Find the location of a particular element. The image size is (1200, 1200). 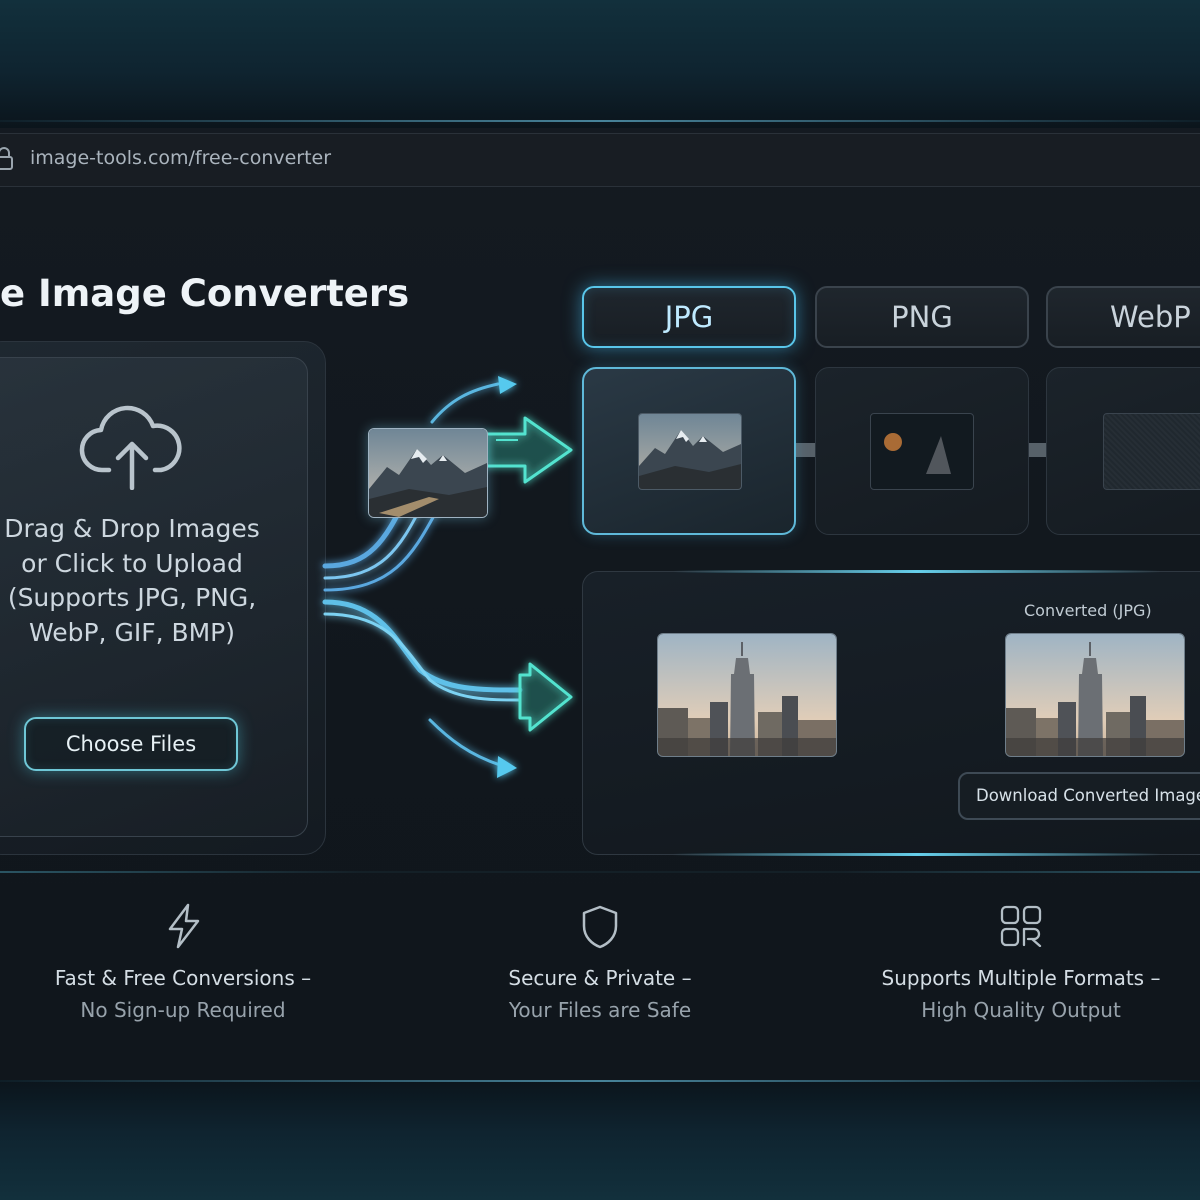

feature-secure-subtitle: Your Files are Safe is located at coordinates (600, 1010).